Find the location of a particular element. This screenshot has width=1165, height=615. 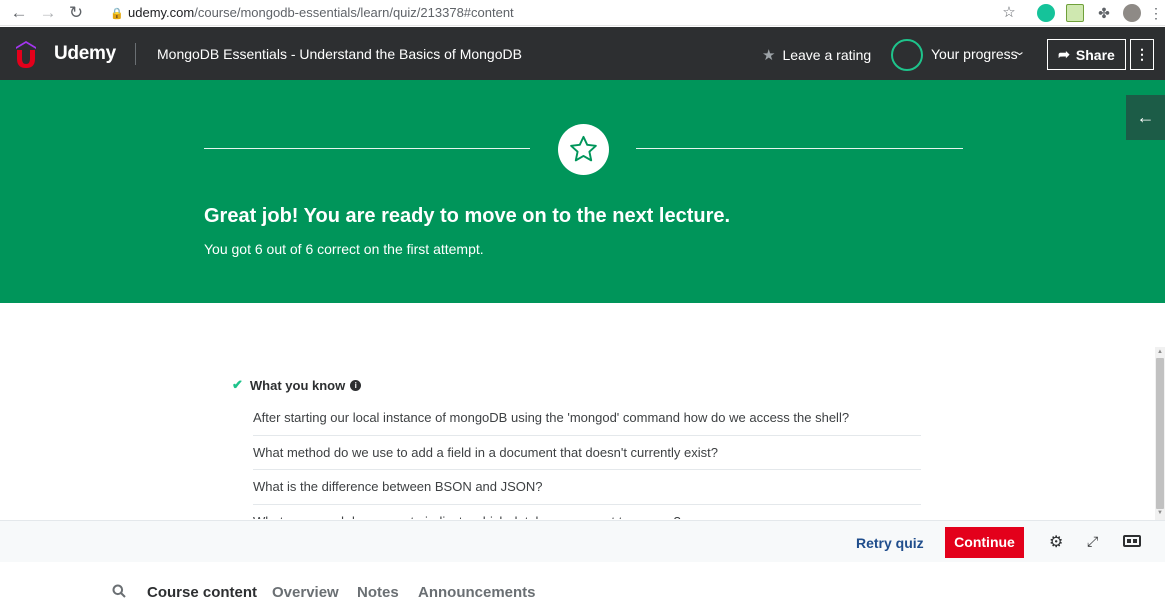

bookmark-star-icon: ☆ is located at coordinates (1009, 13).